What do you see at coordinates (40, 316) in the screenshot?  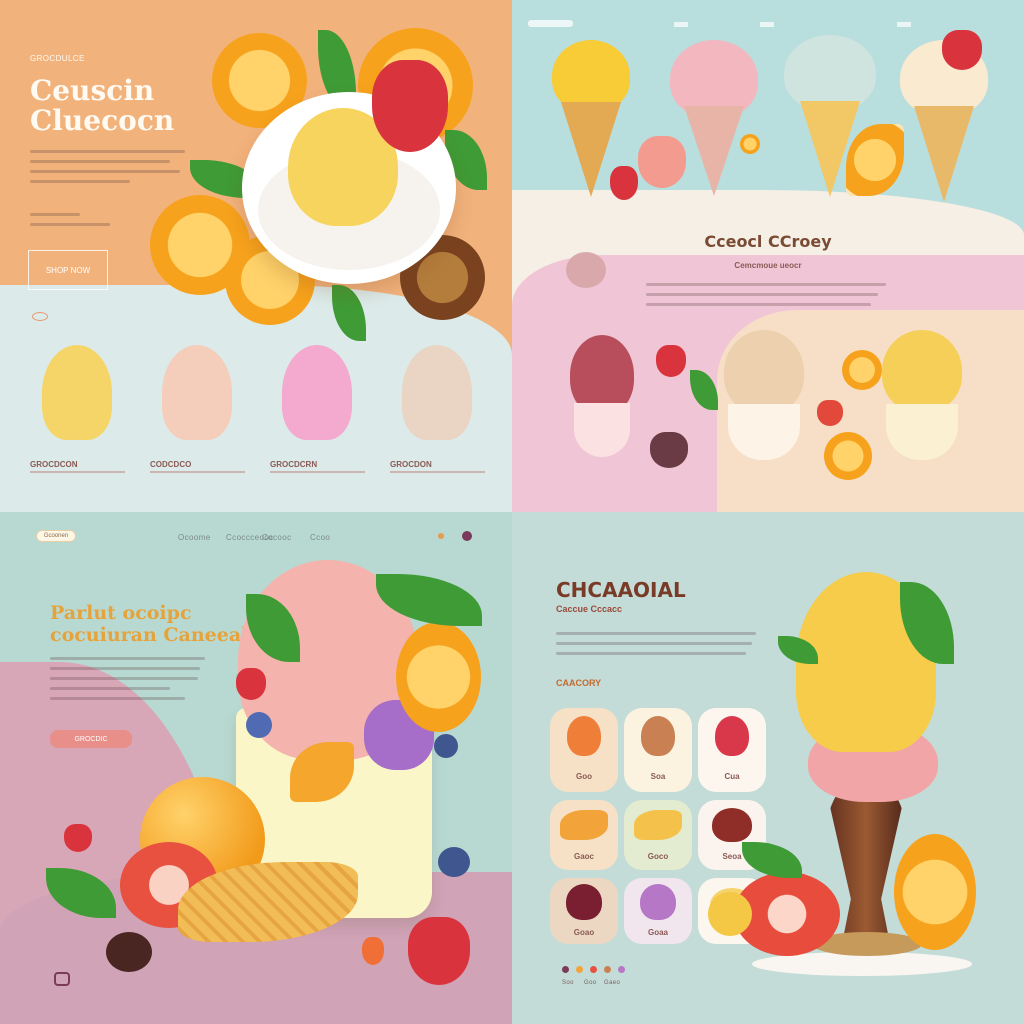 I see `logo-mark-icon` at bounding box center [40, 316].